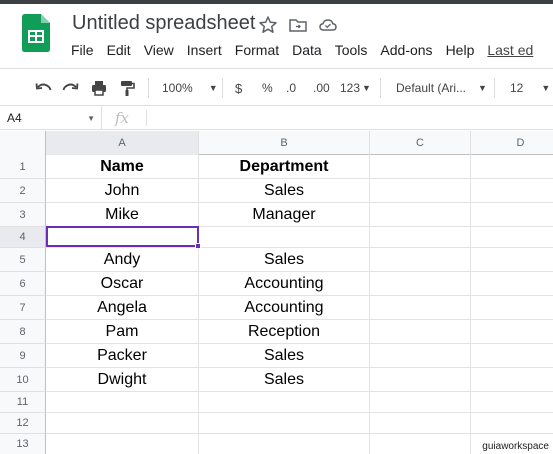 The height and width of the screenshot is (454, 553). What do you see at coordinates (420, 380) in the screenshot?
I see `cell-c10` at bounding box center [420, 380].